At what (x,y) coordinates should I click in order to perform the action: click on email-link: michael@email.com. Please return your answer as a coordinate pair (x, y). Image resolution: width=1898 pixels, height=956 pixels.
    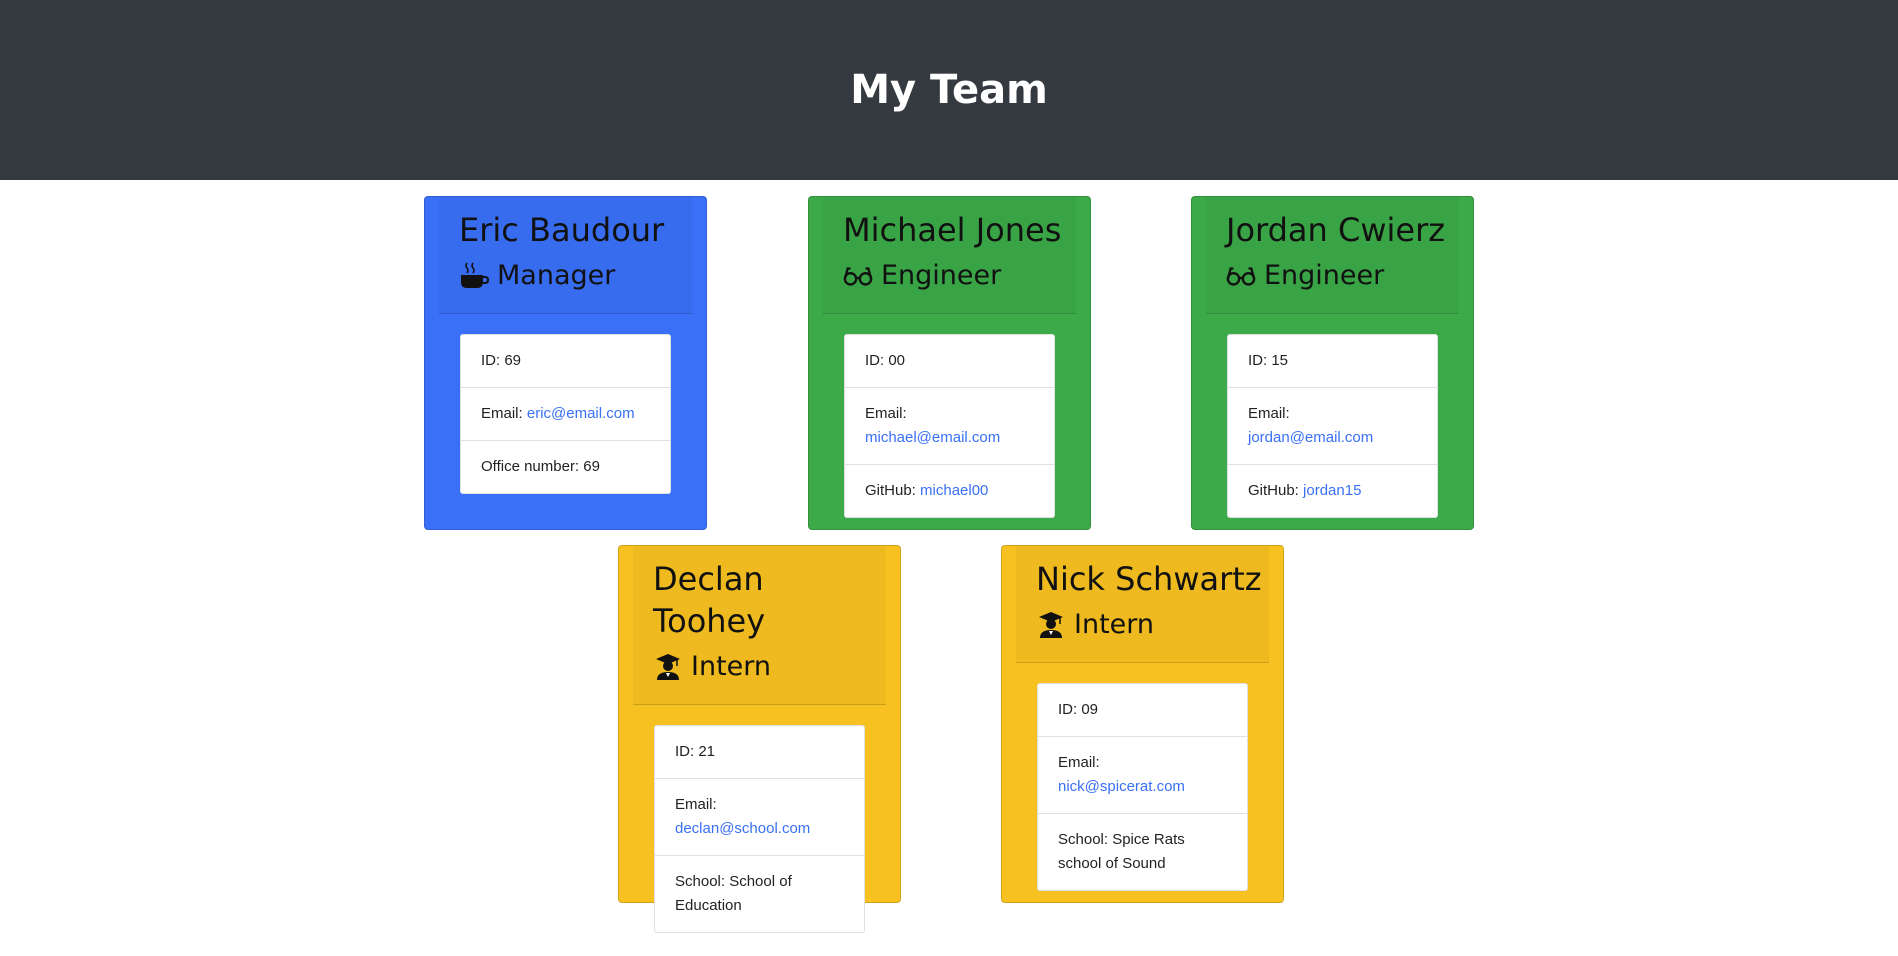
    Looking at the image, I should click on (932, 437).